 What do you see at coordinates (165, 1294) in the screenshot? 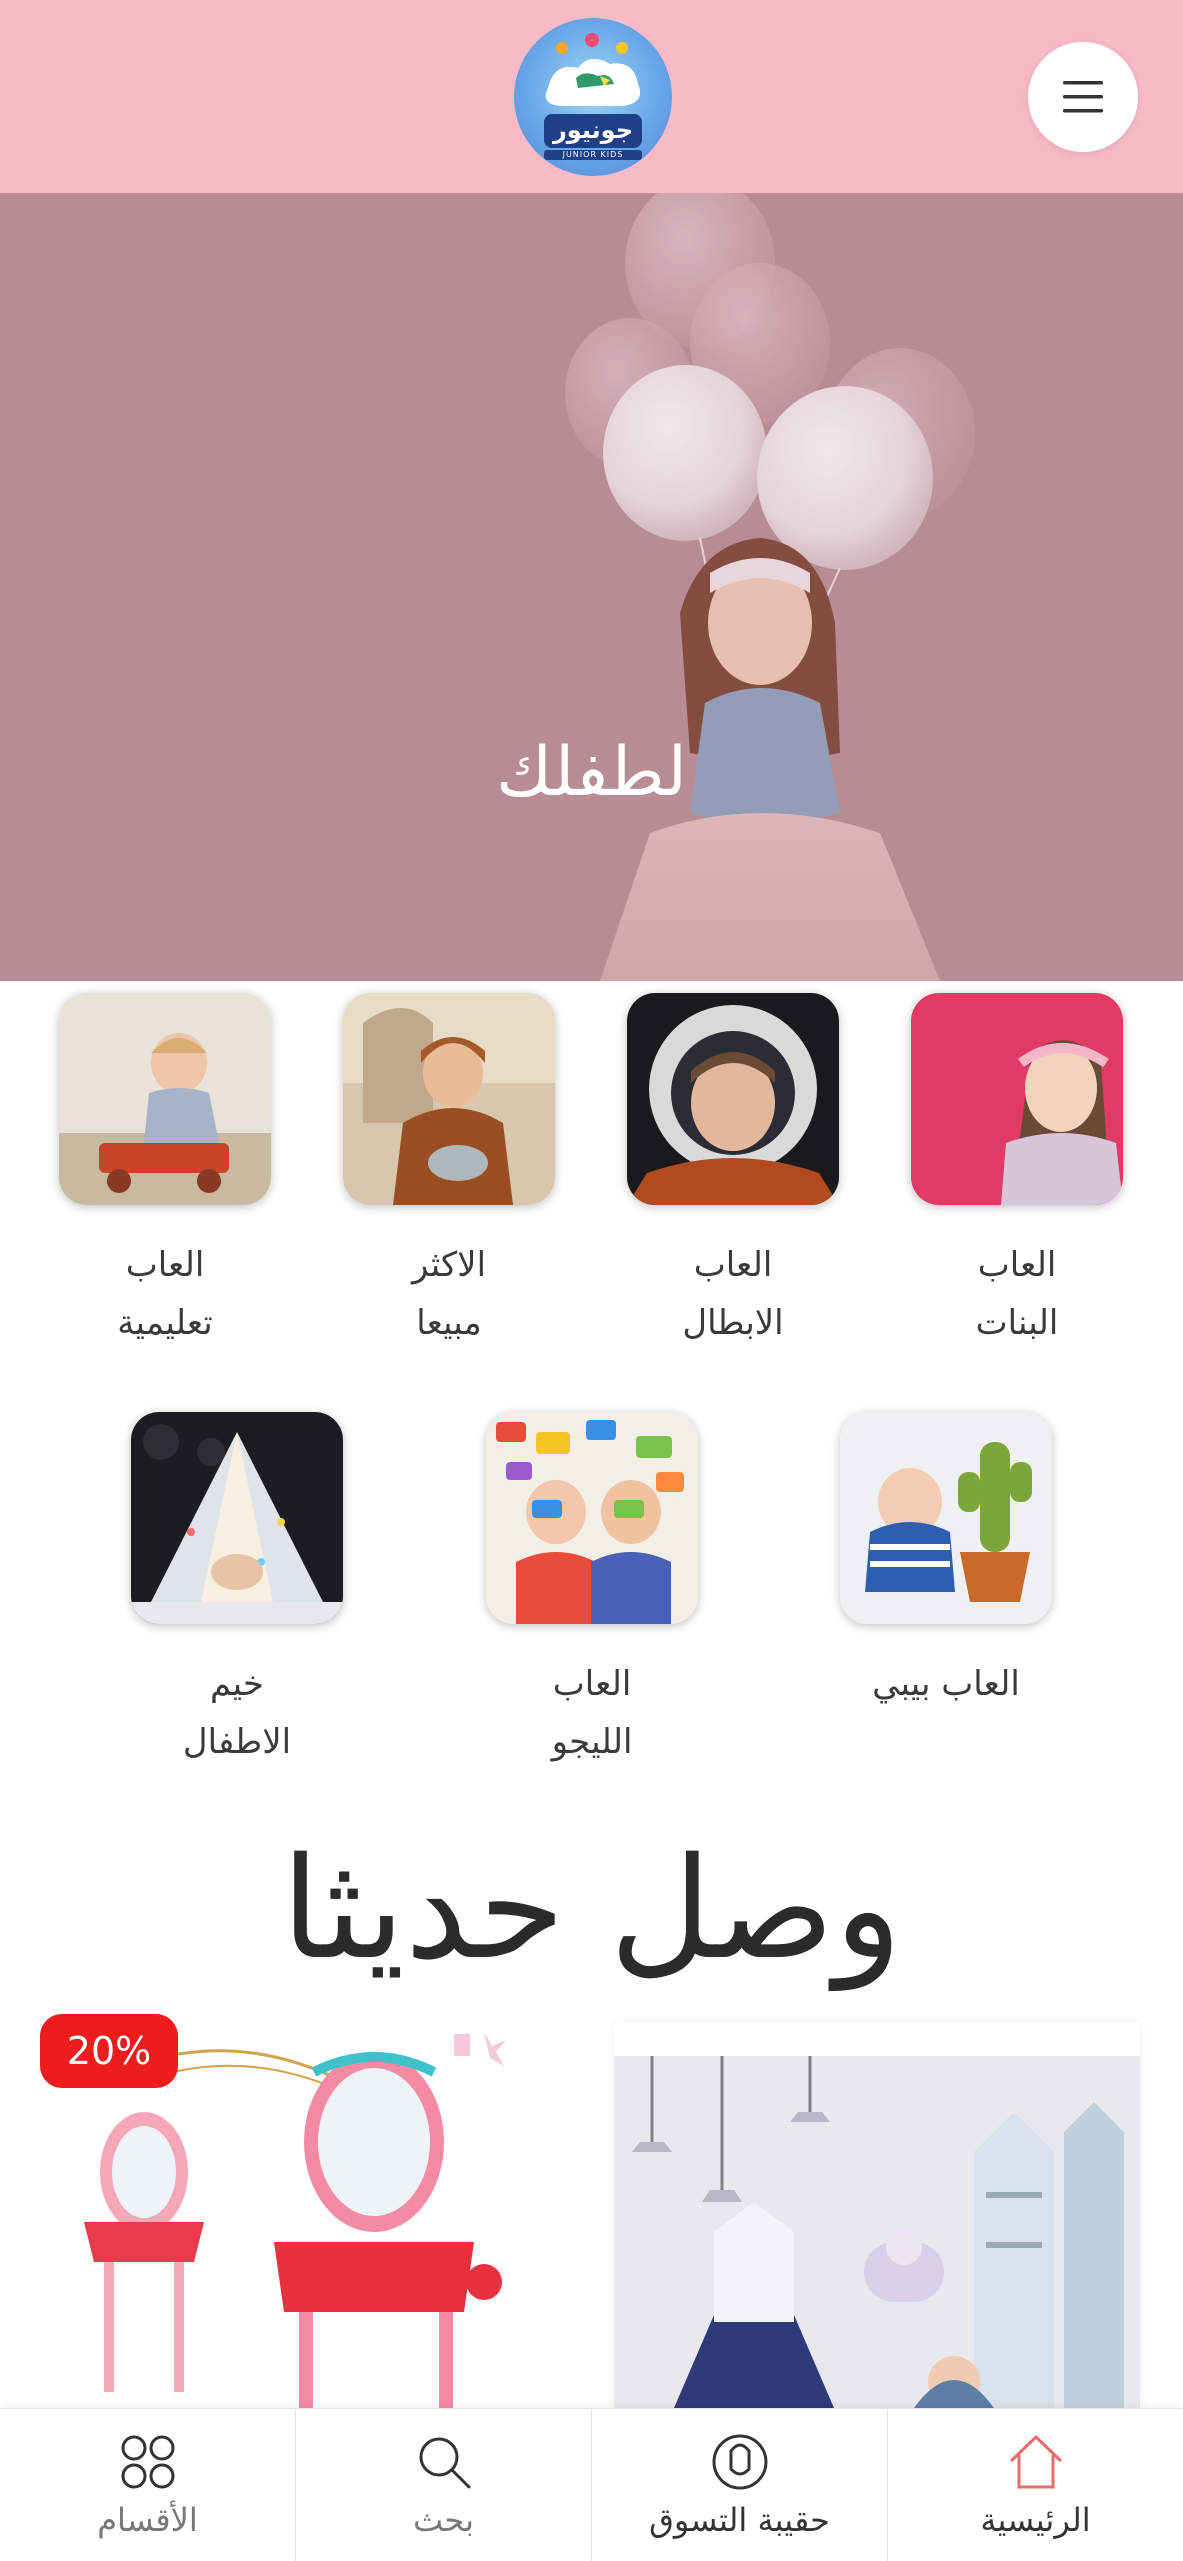
I see `category-label-educational-toys: العاب تعليمية` at bounding box center [165, 1294].